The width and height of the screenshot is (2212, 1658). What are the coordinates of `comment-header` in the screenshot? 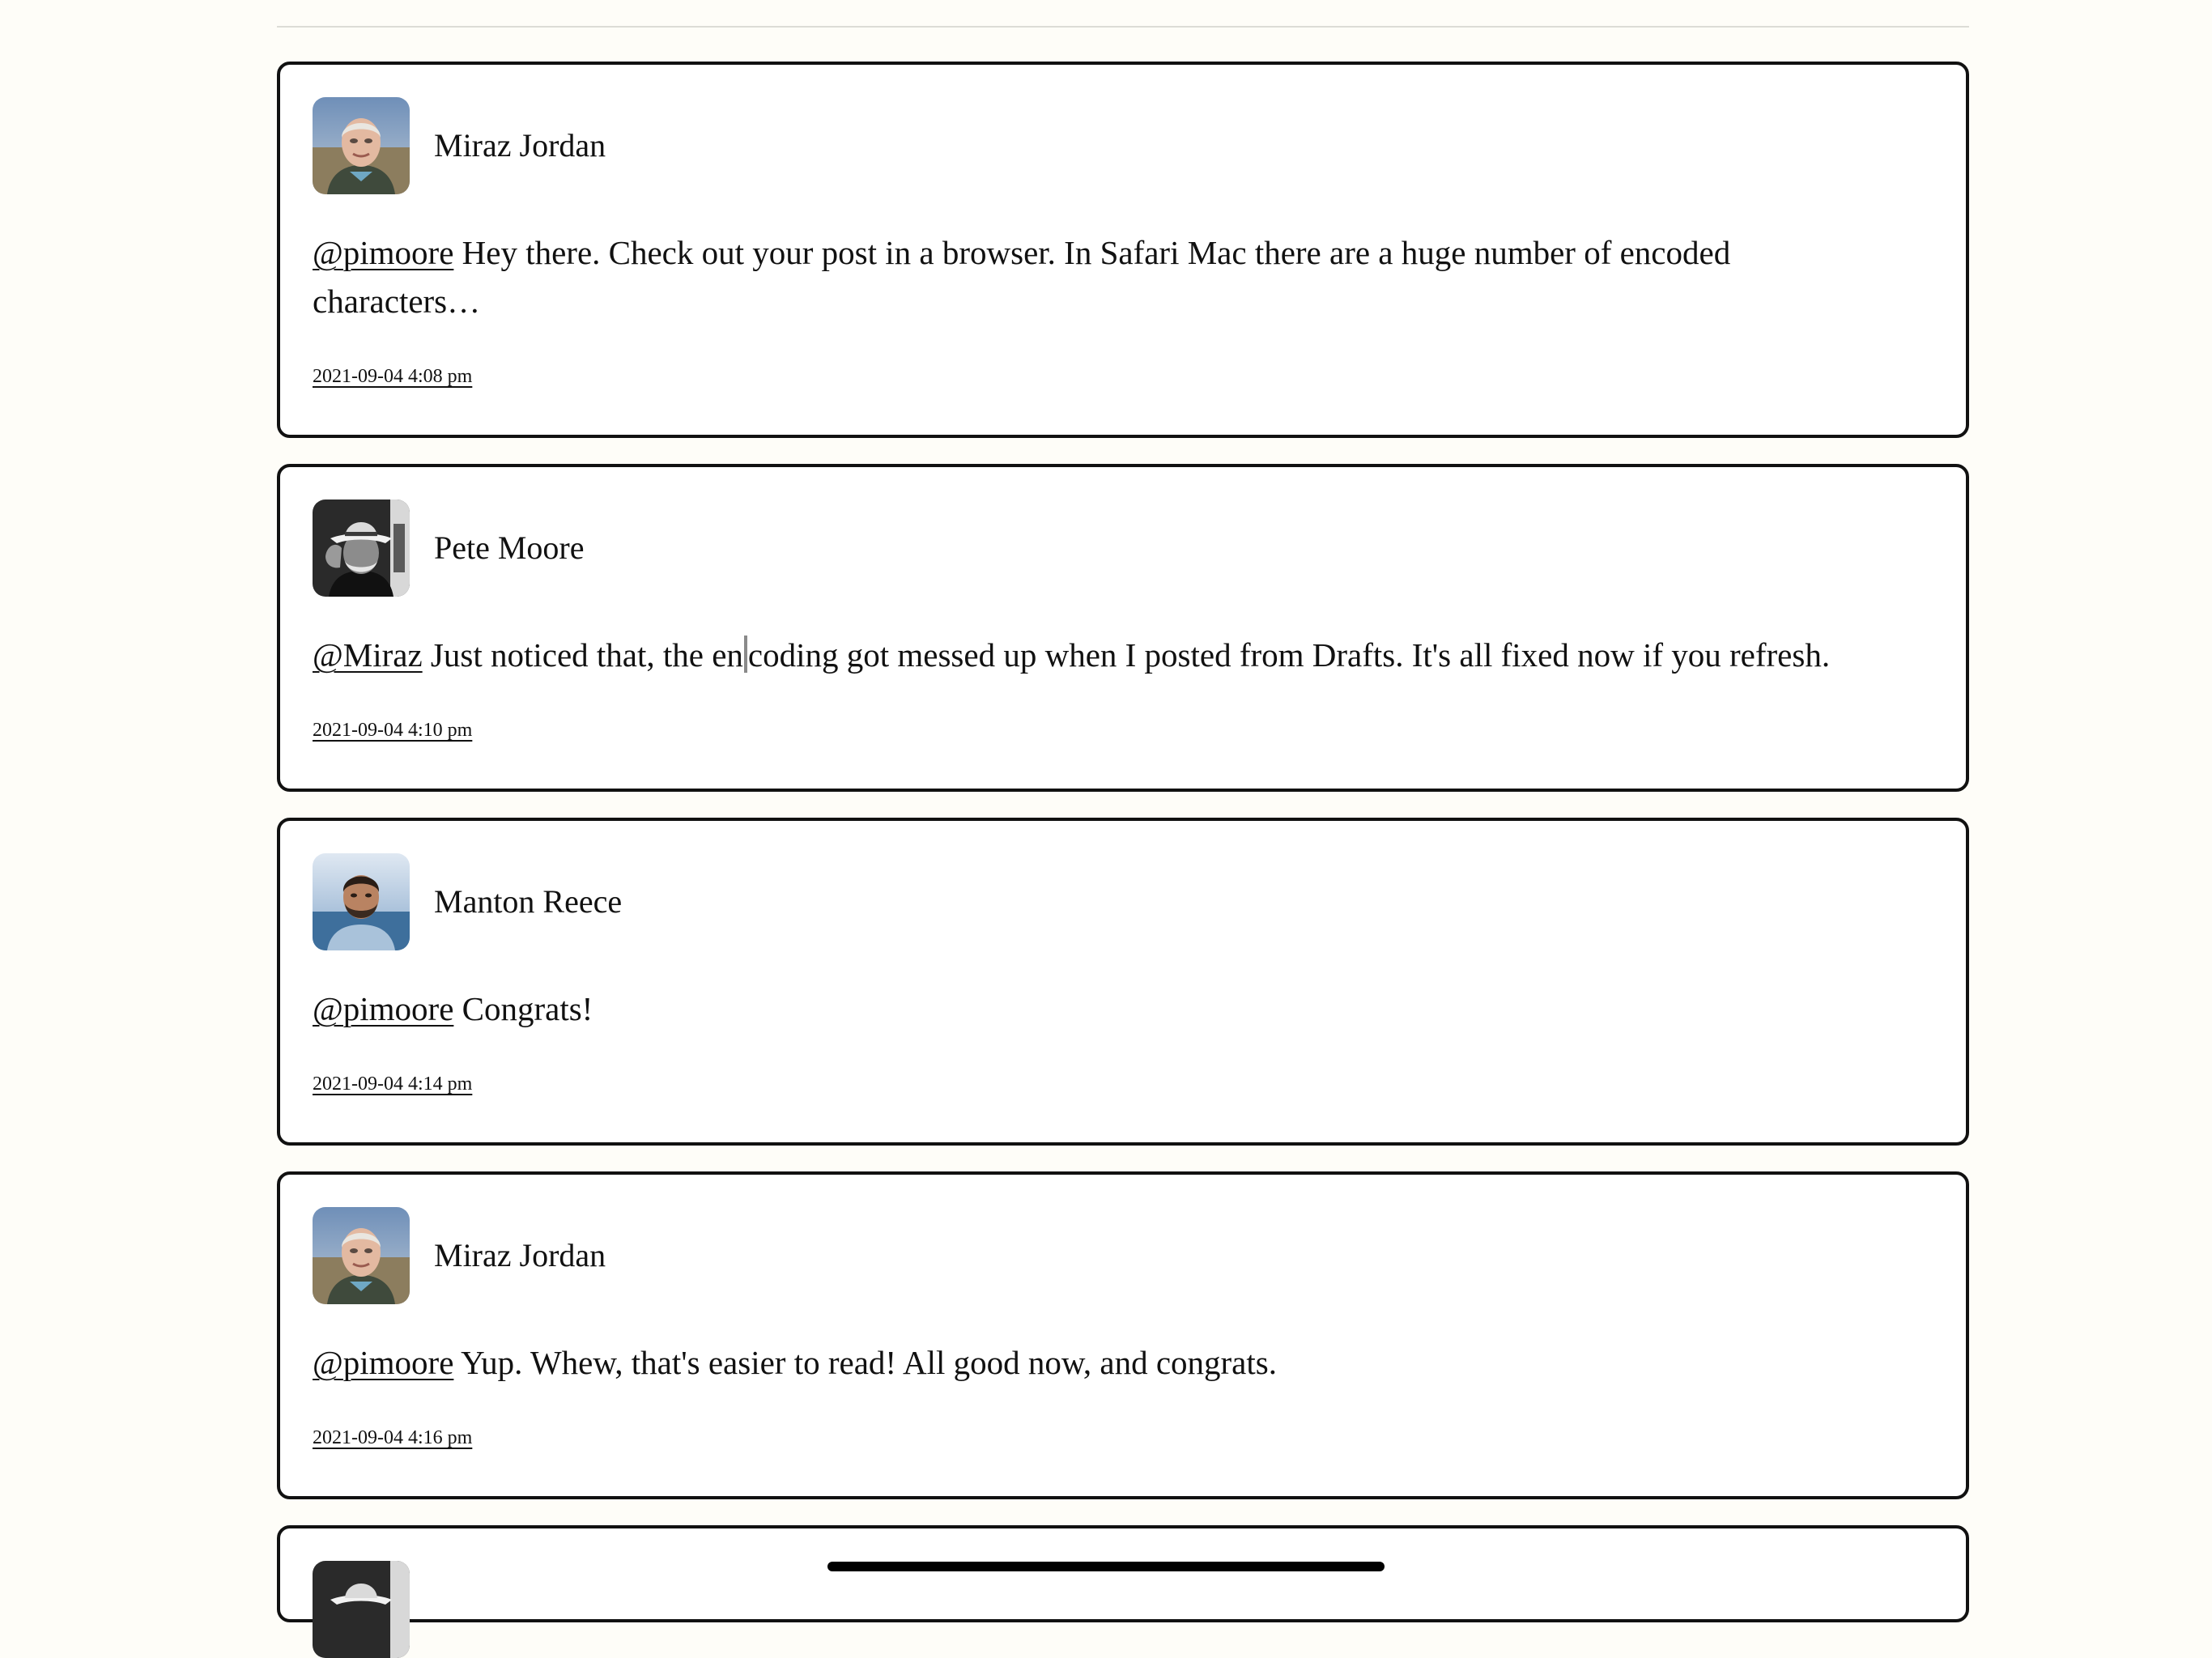 It's located at (1123, 1609).